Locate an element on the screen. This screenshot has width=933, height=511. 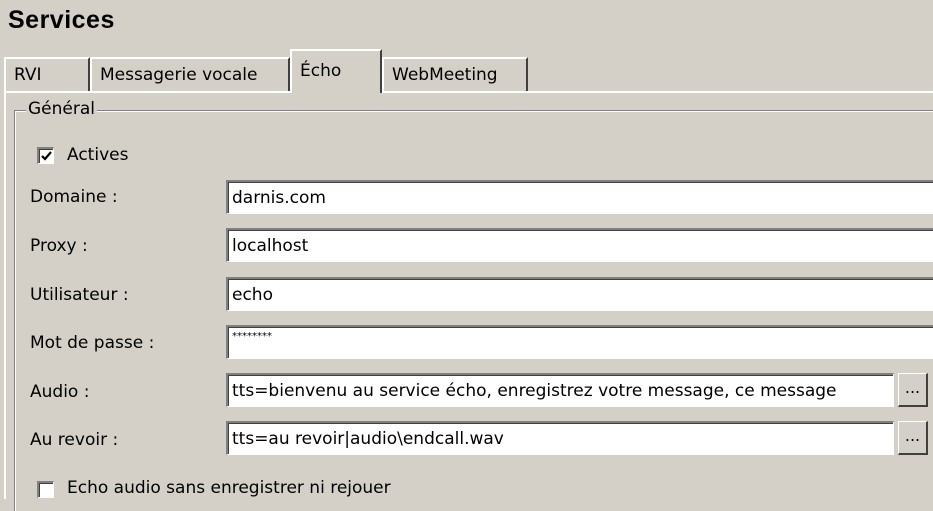
tab-echo: Écho is located at coordinates (336, 71).